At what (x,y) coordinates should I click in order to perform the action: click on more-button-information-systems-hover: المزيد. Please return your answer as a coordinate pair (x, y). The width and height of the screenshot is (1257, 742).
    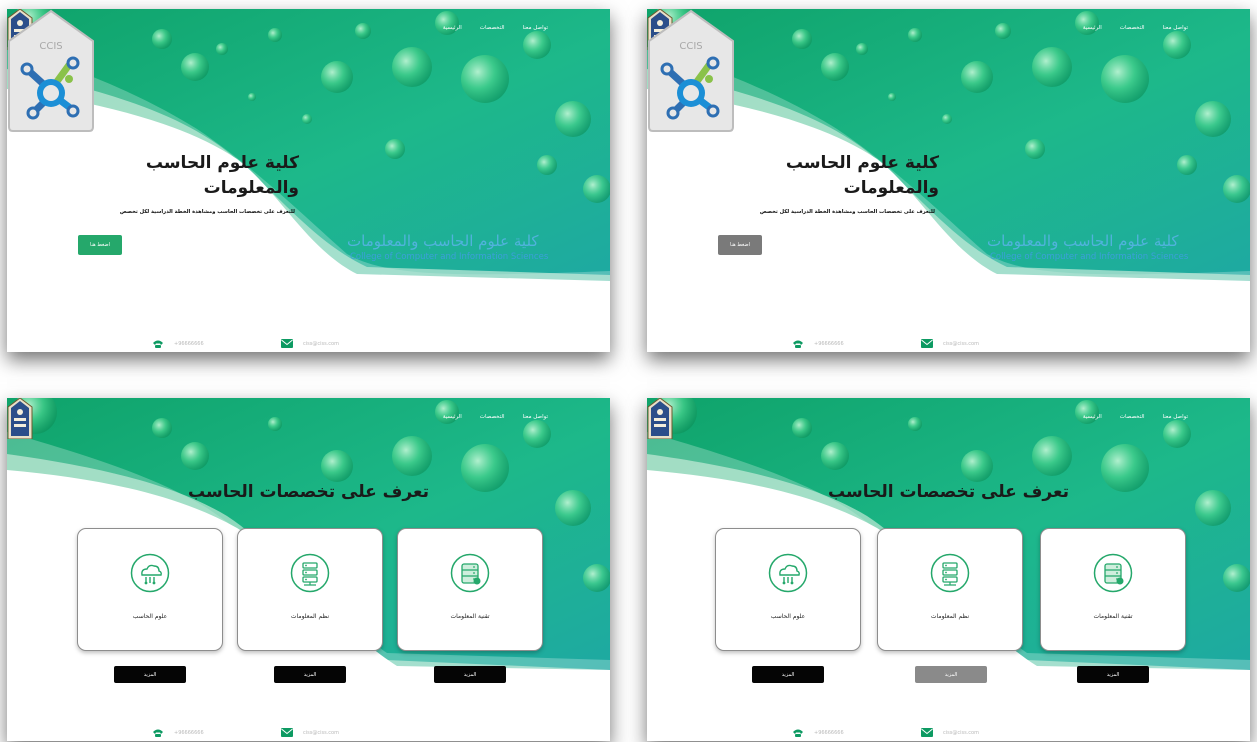
    Looking at the image, I should click on (951, 674).